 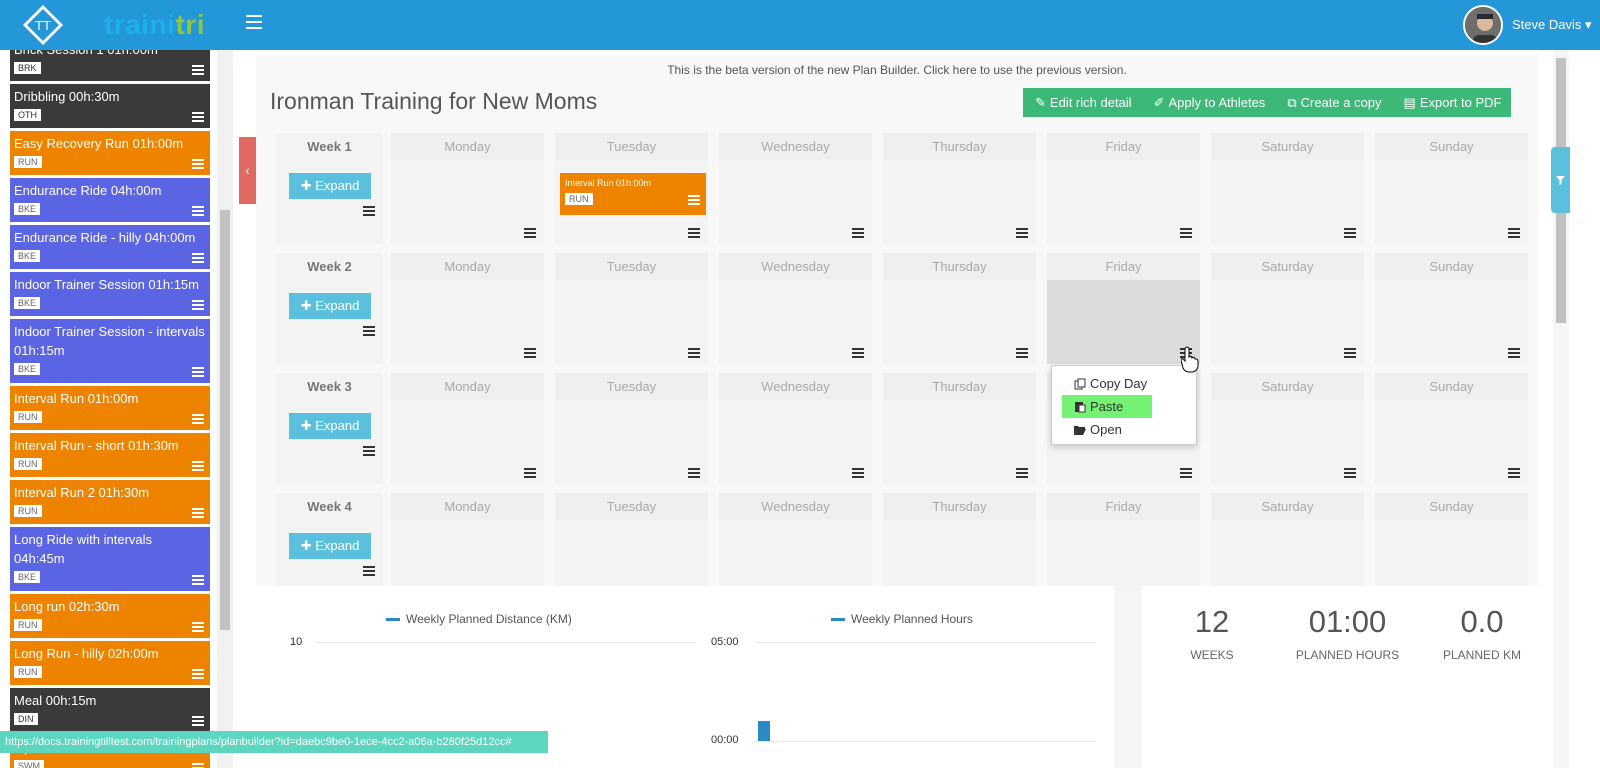 I want to click on sidebar-scrollbar, so click(x=225, y=409).